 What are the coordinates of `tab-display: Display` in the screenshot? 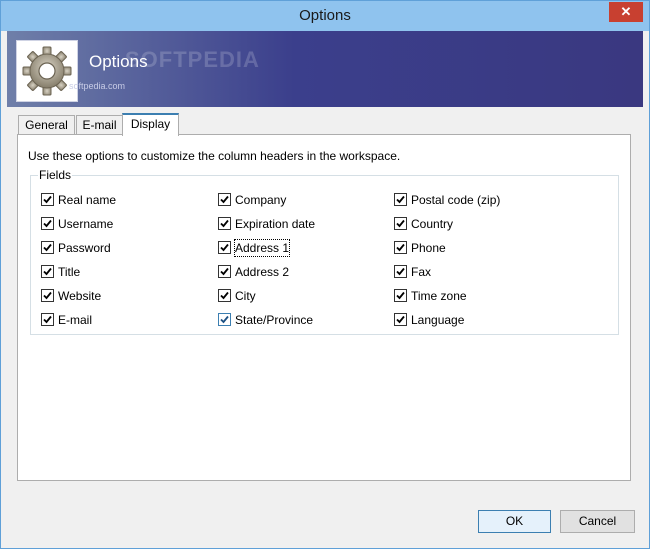 It's located at (150, 124).